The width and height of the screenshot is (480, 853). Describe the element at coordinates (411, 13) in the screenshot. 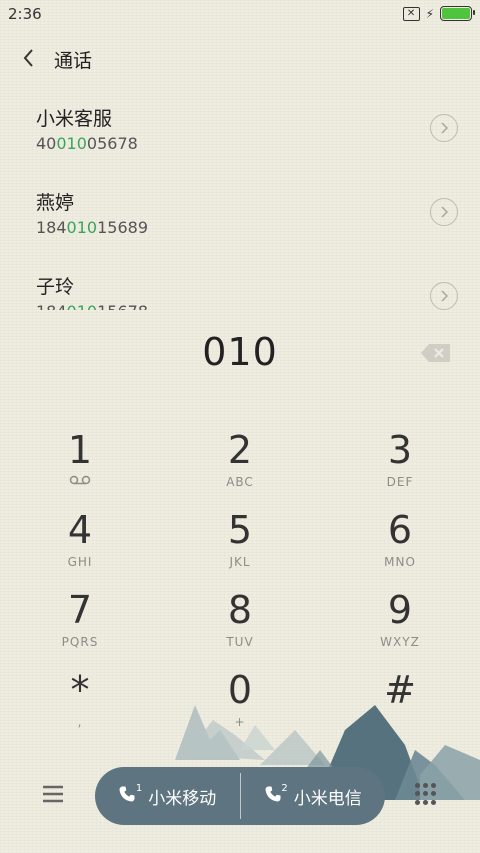

I see `no-sim-icon: ✕` at that location.